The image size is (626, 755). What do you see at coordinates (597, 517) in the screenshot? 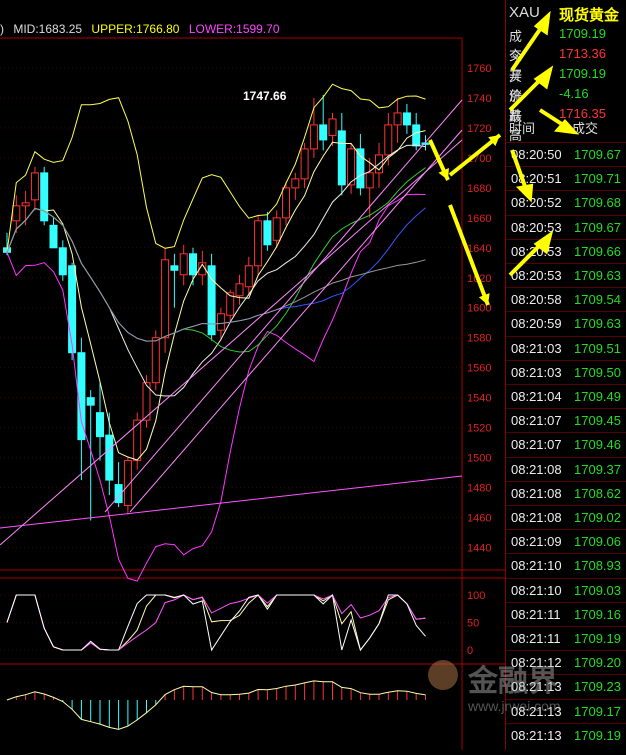
I see `tick-price: 1709.02` at bounding box center [597, 517].